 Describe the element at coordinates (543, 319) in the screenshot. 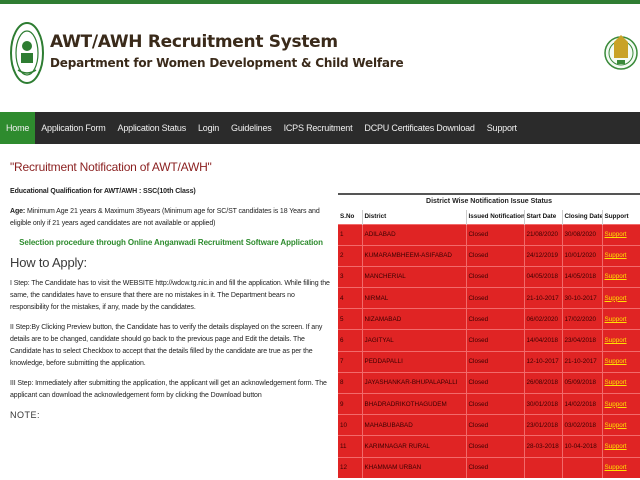

I see `start-date-cell: 06/02/2020` at that location.